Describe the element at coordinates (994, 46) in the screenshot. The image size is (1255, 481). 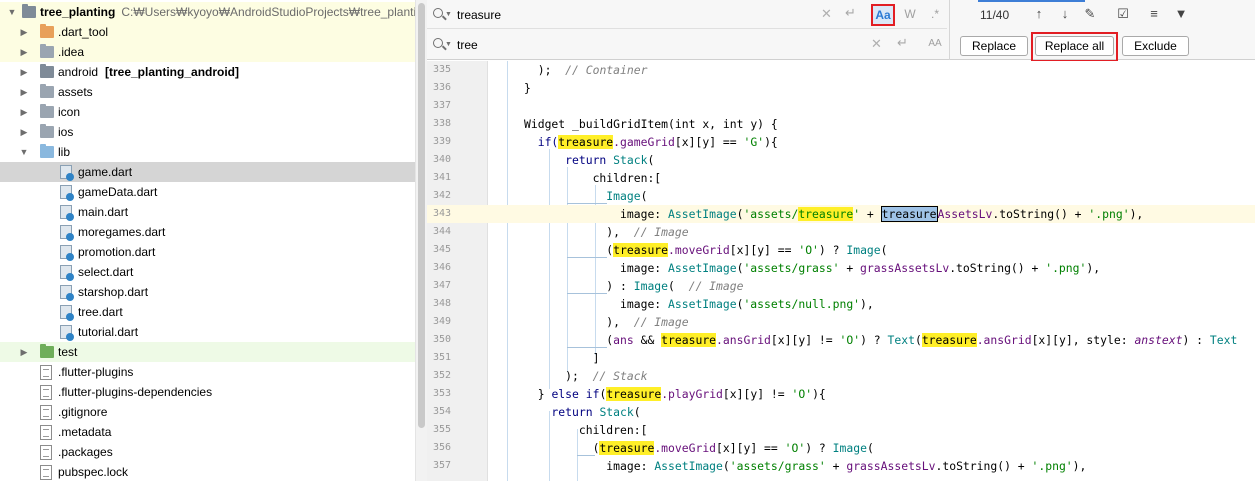
I see `replace-button: Replace` at that location.